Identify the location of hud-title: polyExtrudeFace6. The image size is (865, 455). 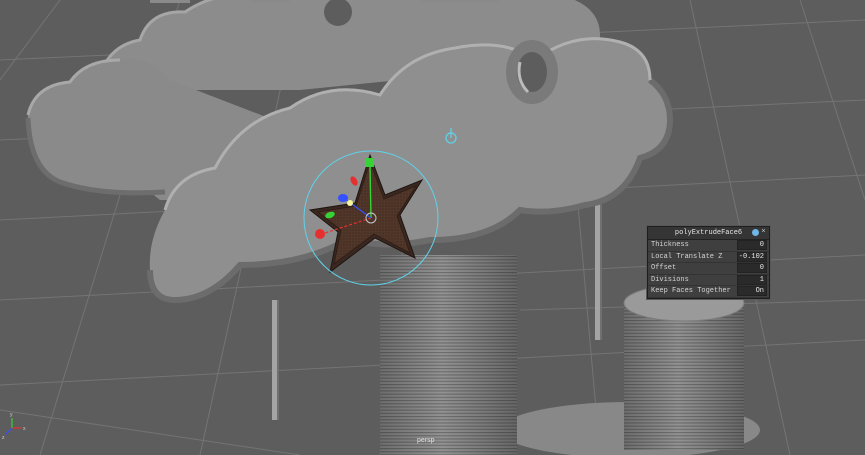
(708, 233).